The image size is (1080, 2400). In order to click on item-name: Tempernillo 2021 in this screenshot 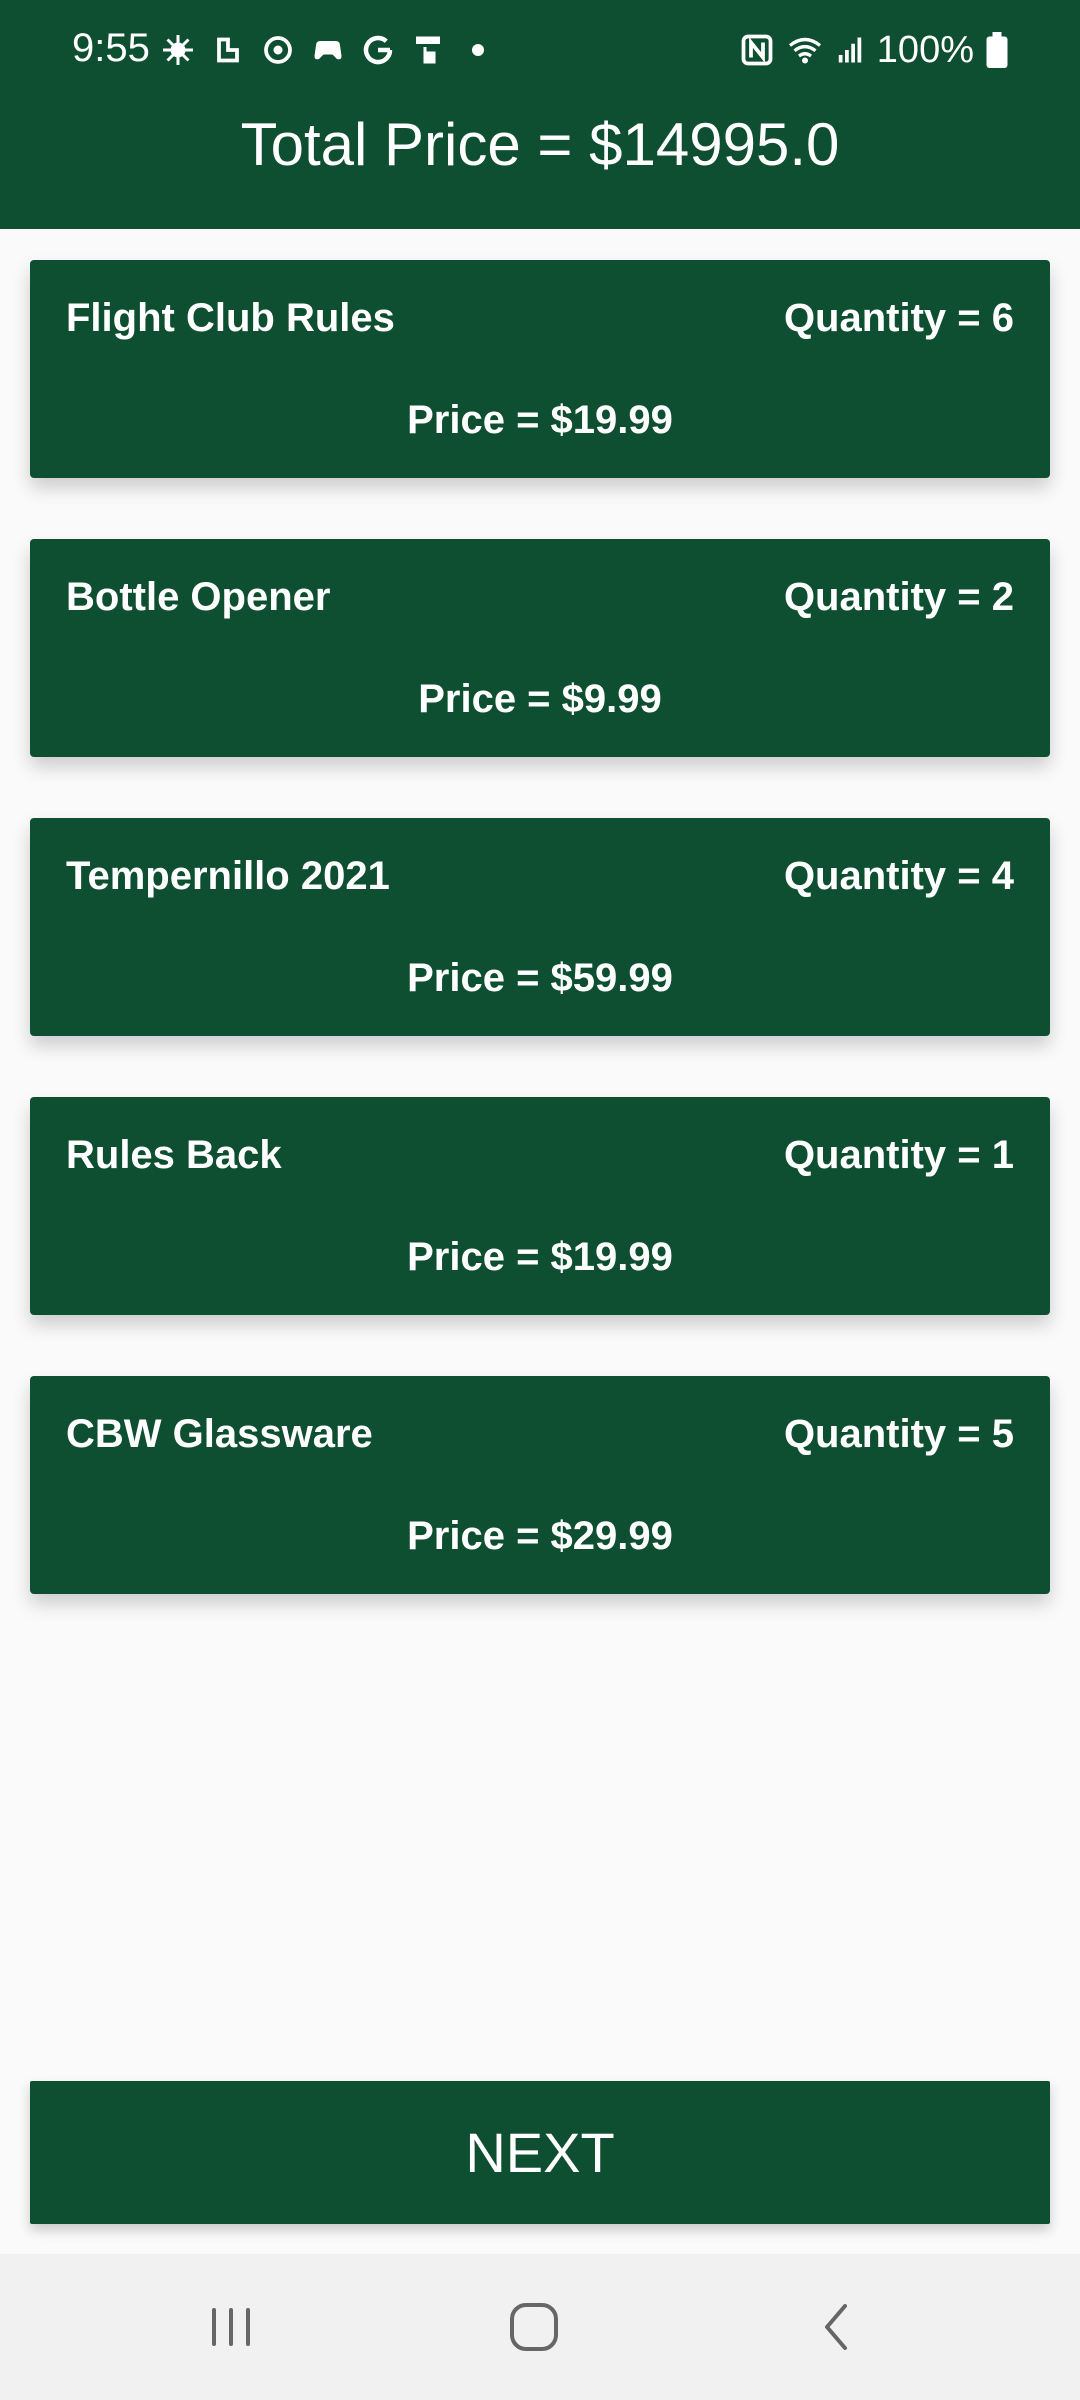, I will do `click(228, 876)`.